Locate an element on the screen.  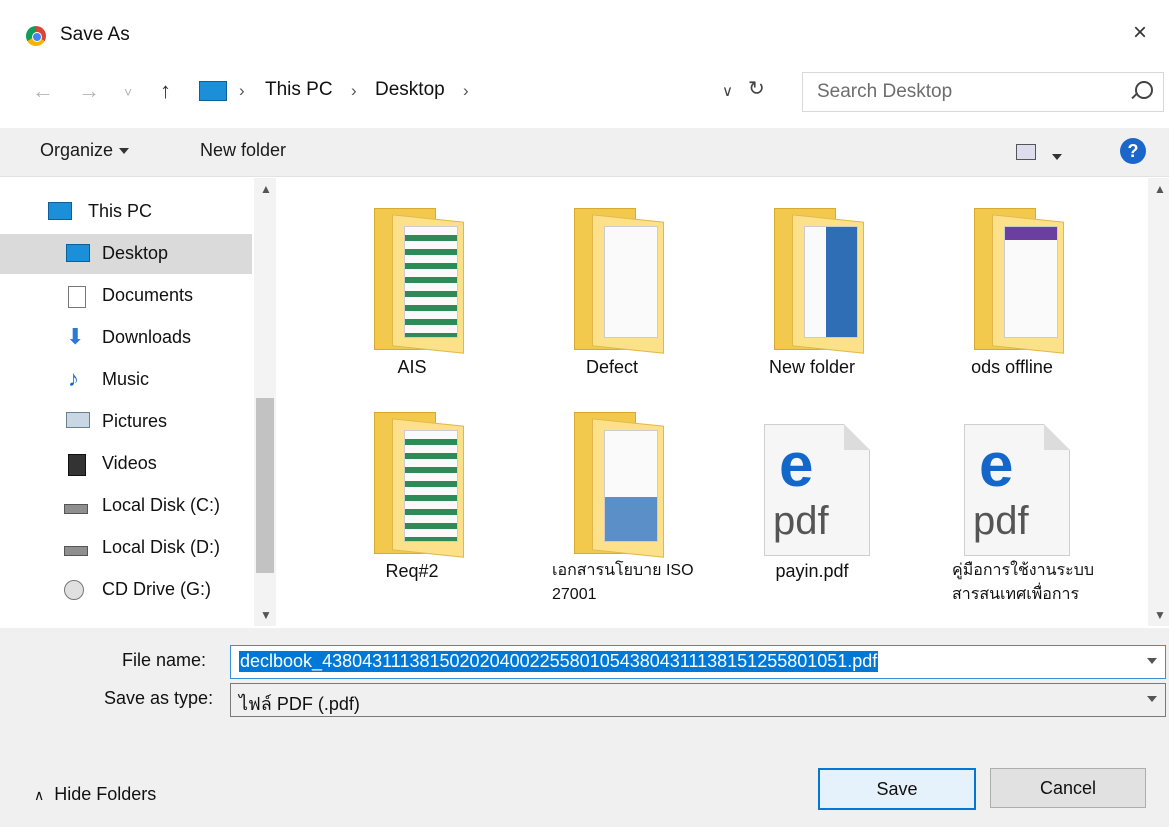
music-icon: ♪ is located at coordinates (73, 378).